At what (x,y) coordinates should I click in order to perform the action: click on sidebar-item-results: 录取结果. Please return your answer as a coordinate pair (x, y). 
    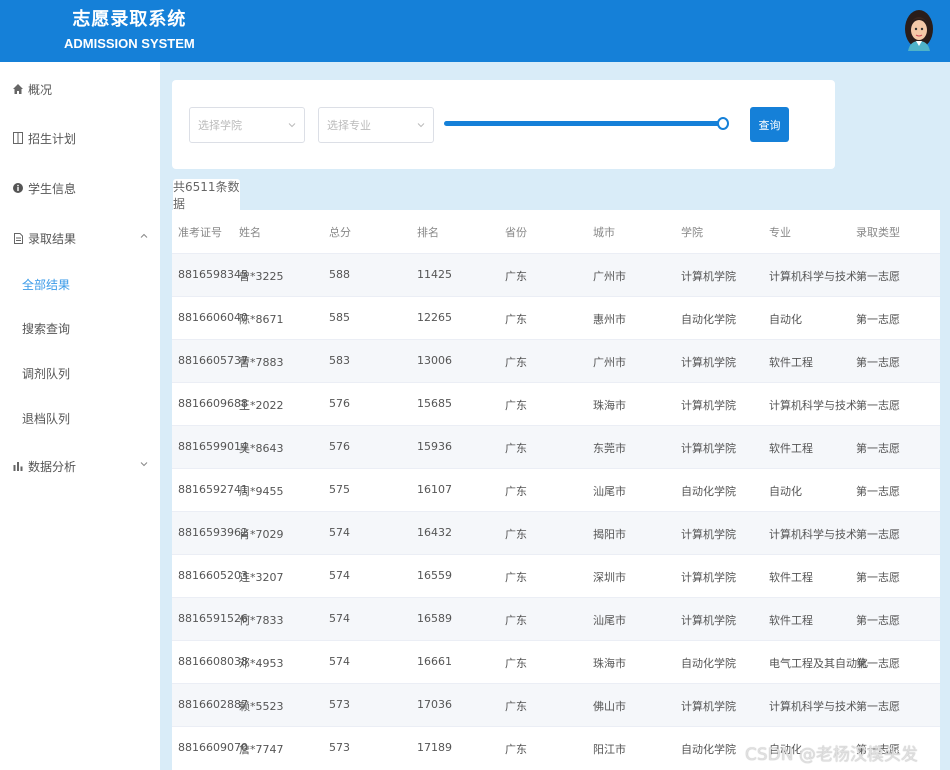
    Looking at the image, I should click on (80, 238).